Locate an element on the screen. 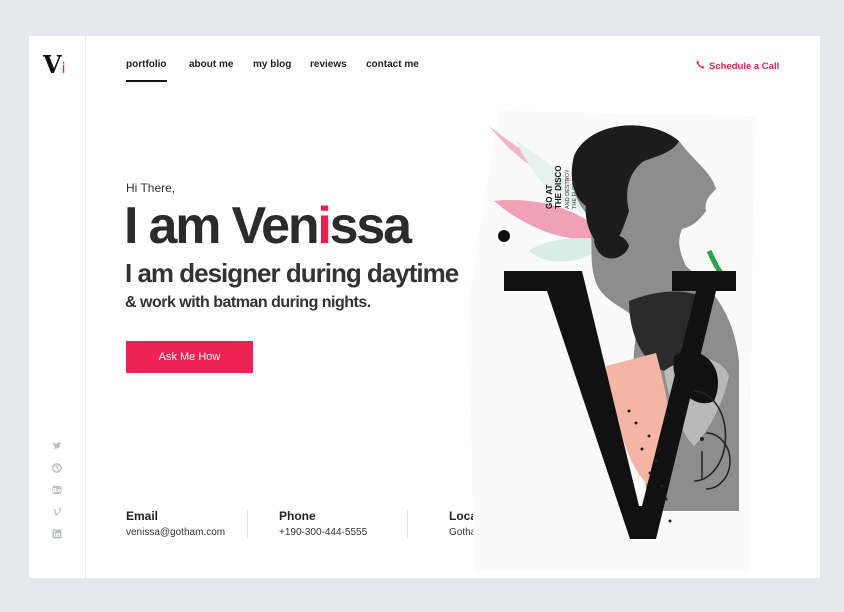 Image resolution: width=844 pixels, height=612 pixels. nav-item-contact-me: contact me is located at coordinates (392, 68).